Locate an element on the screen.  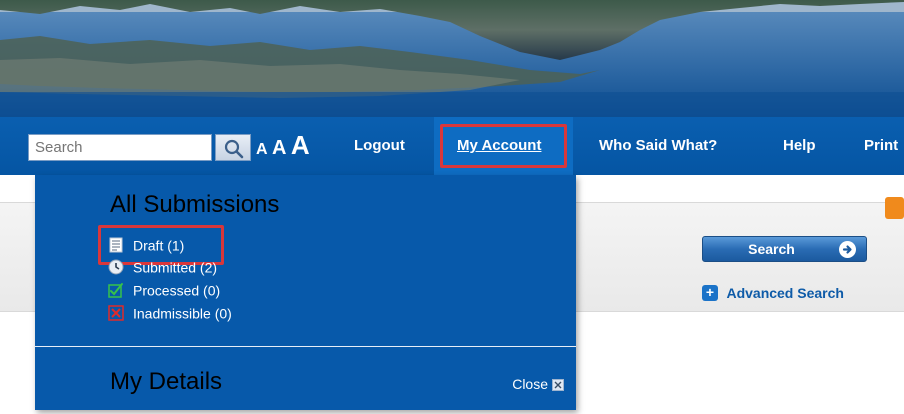
nav-help-link: Help is located at coordinates (799, 146).